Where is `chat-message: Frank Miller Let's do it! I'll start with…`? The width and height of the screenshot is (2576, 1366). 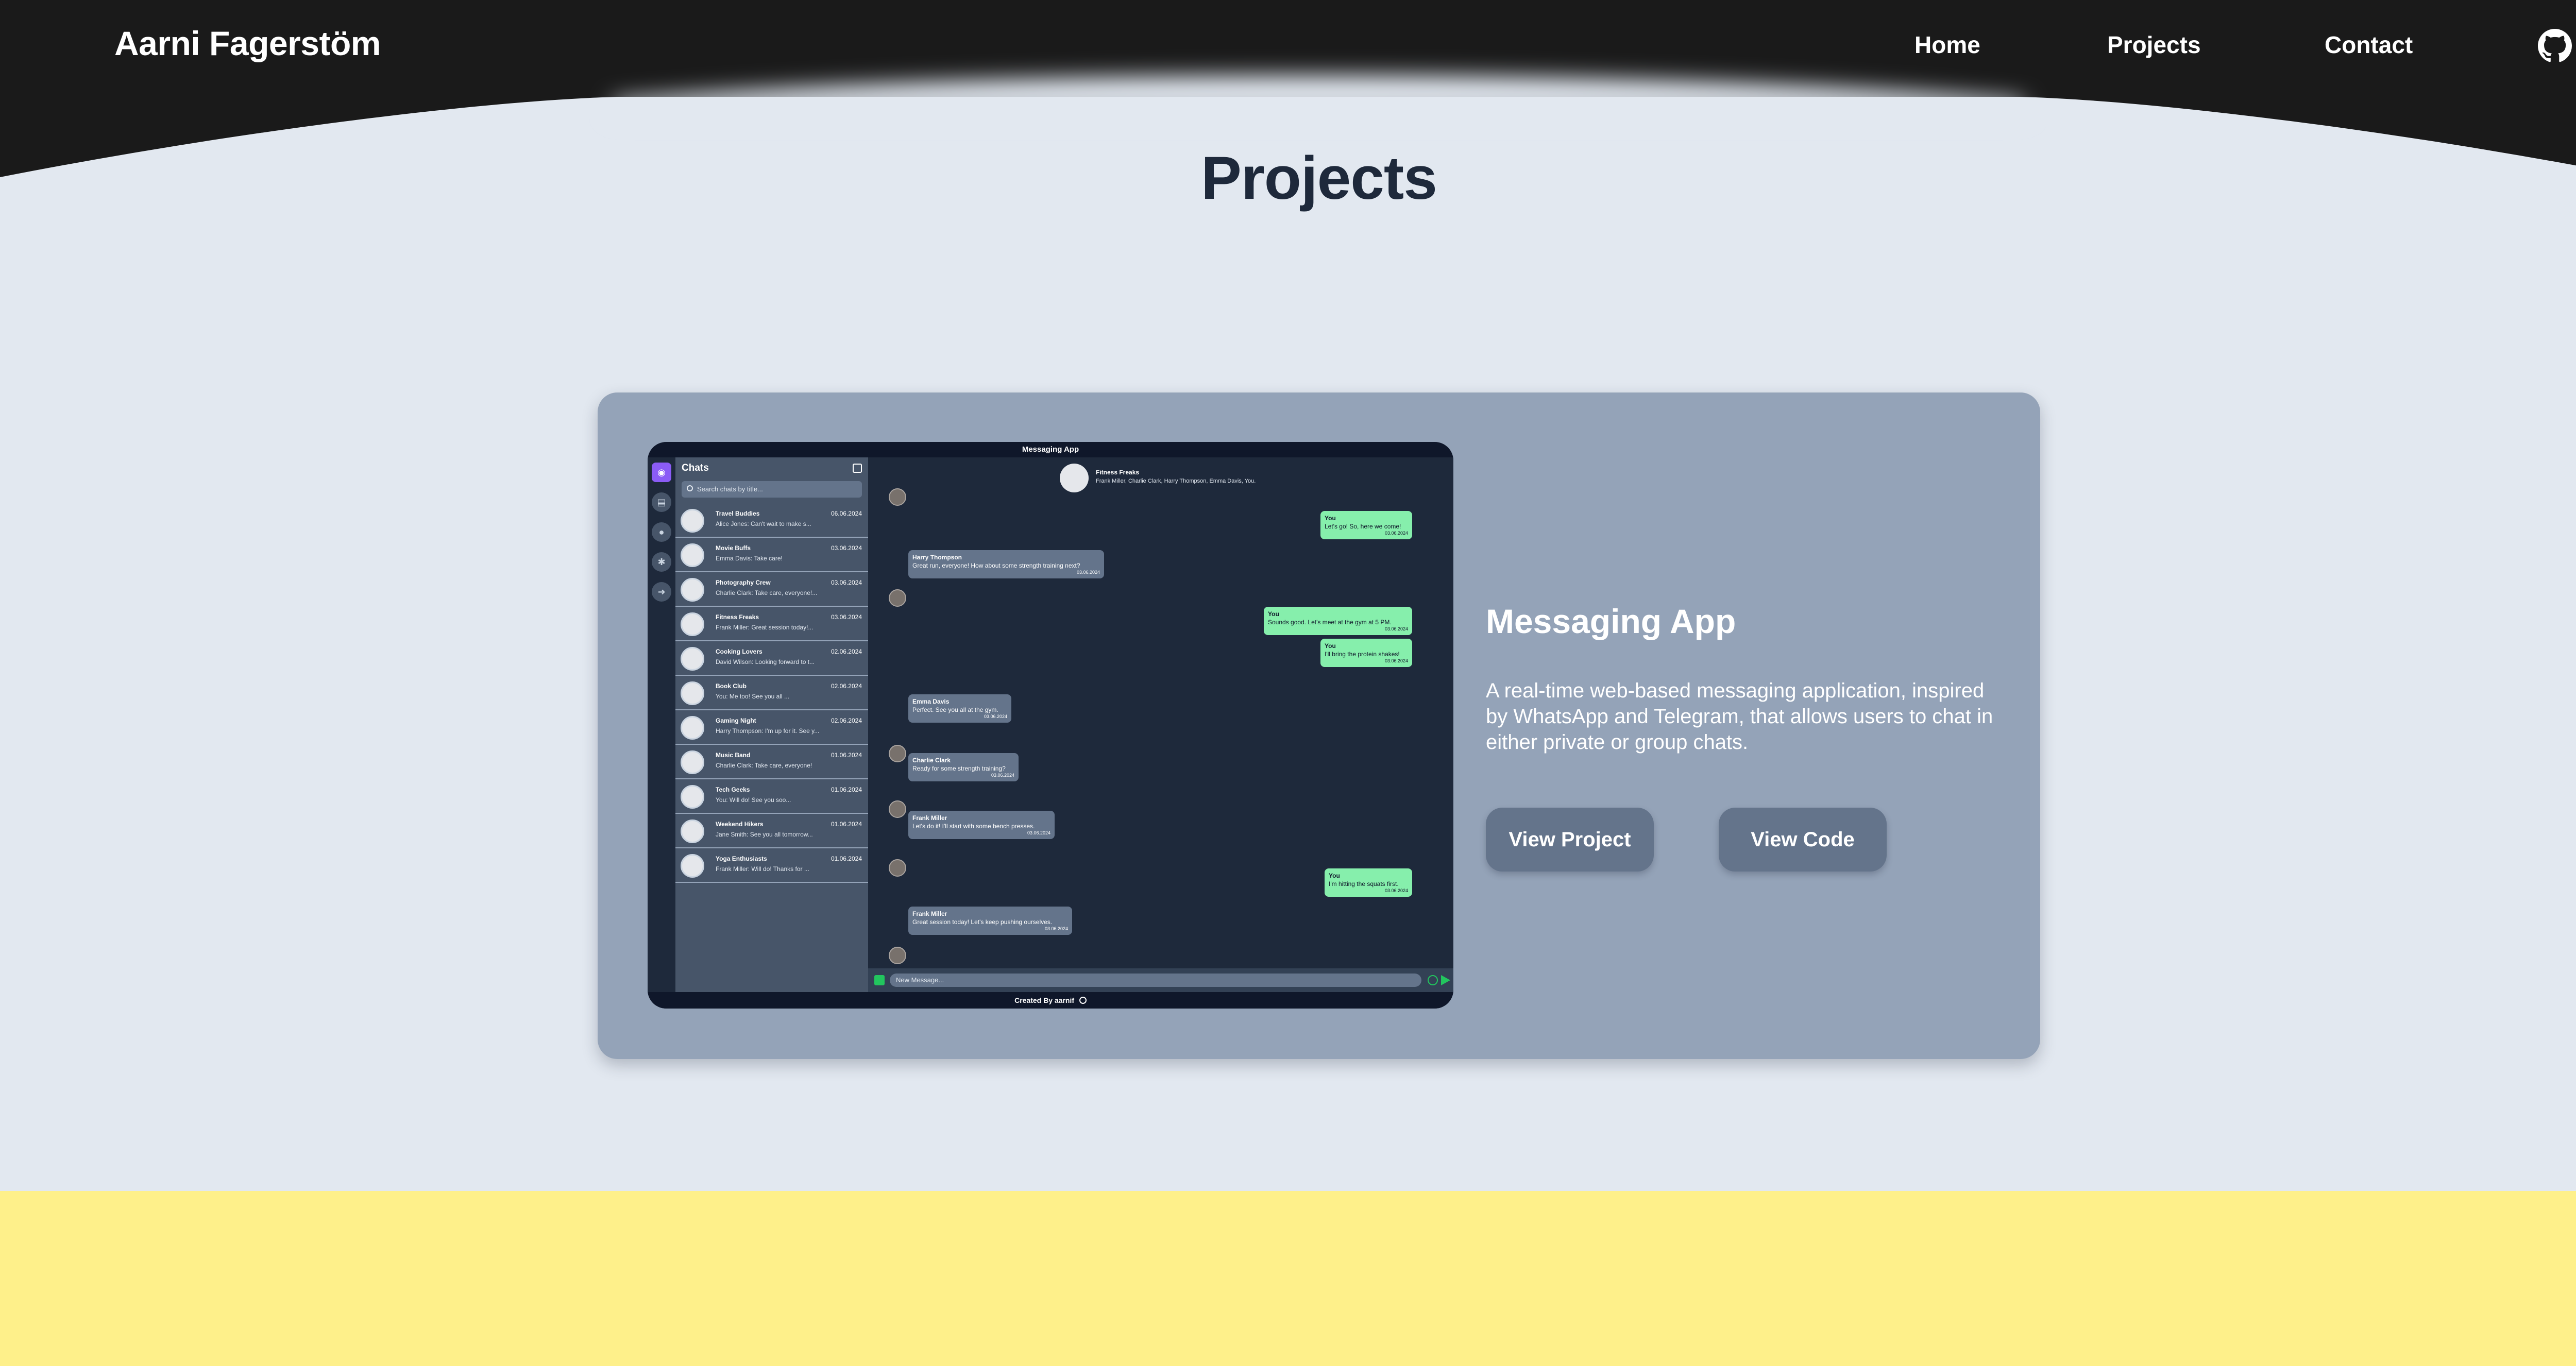
chat-message: Frank Miller Let's do it! I'll start with… is located at coordinates (981, 825).